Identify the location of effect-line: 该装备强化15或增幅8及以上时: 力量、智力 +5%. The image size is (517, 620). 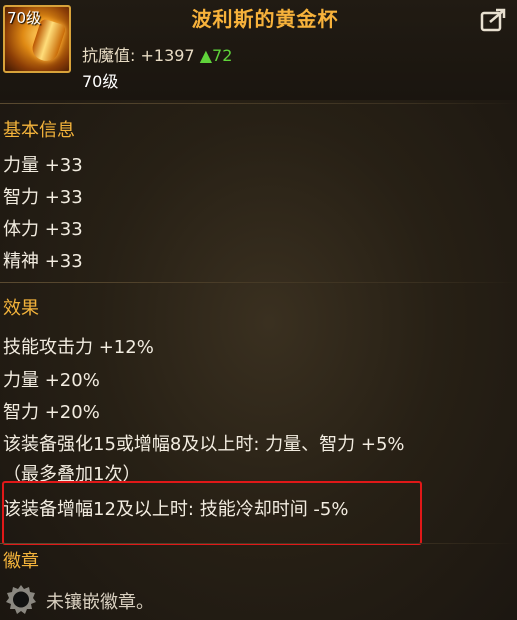
(204, 444).